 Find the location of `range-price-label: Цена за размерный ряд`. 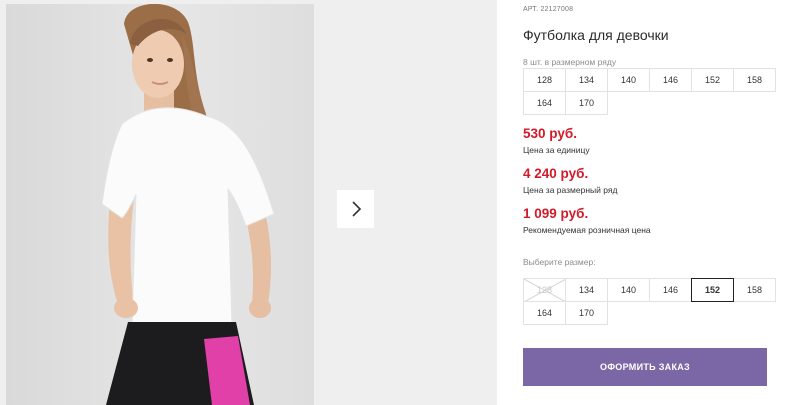

range-price-label: Цена за размерный ряд is located at coordinates (570, 190).